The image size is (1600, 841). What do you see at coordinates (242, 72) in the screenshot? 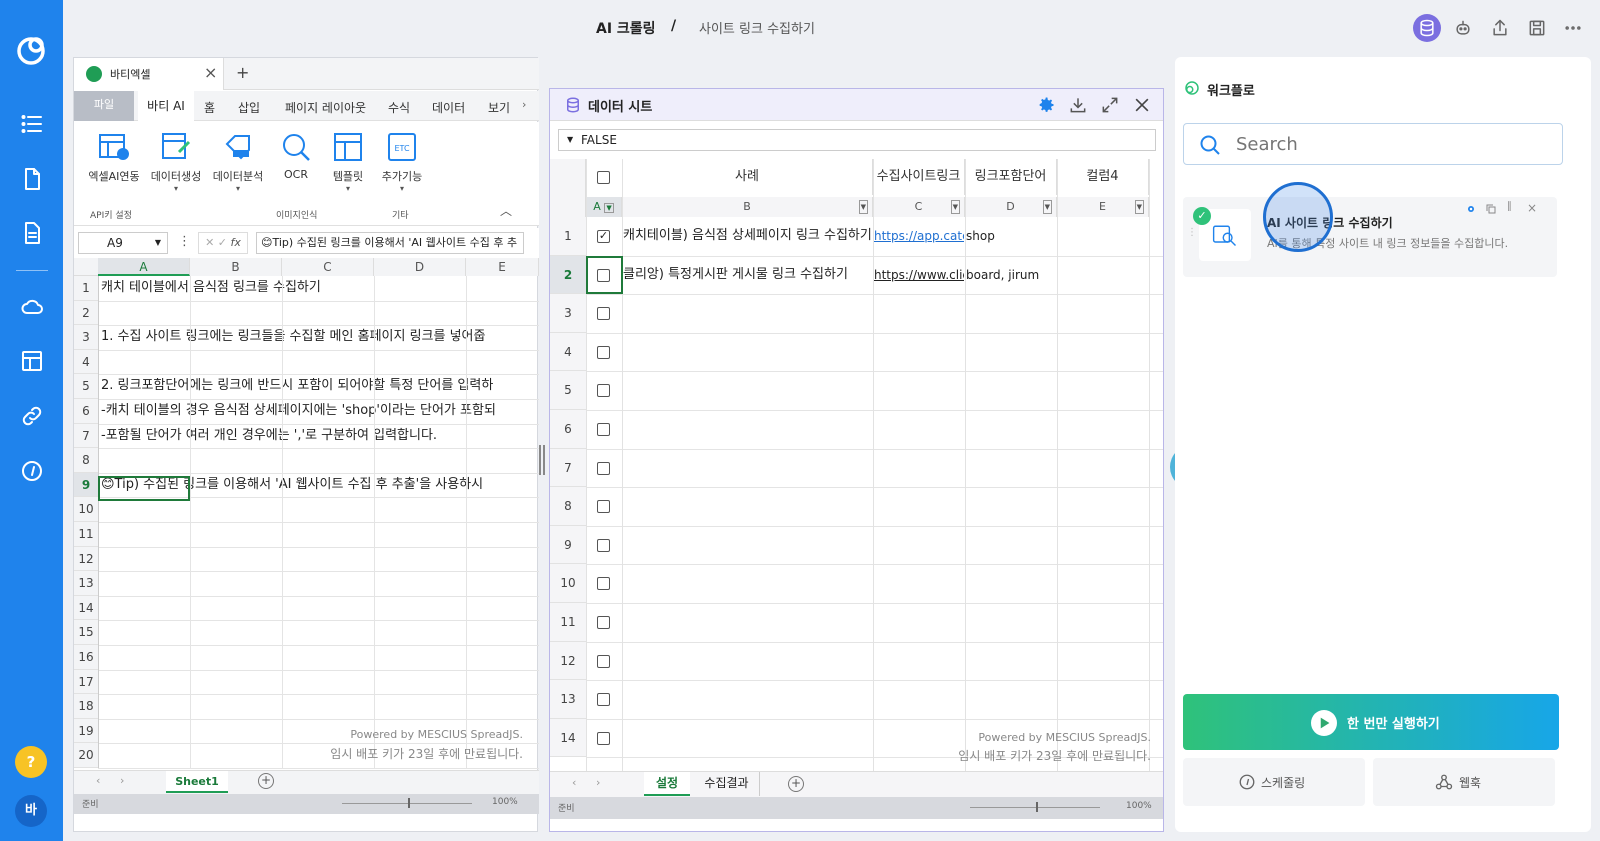
I see `add-tab-icon: +` at bounding box center [242, 72].